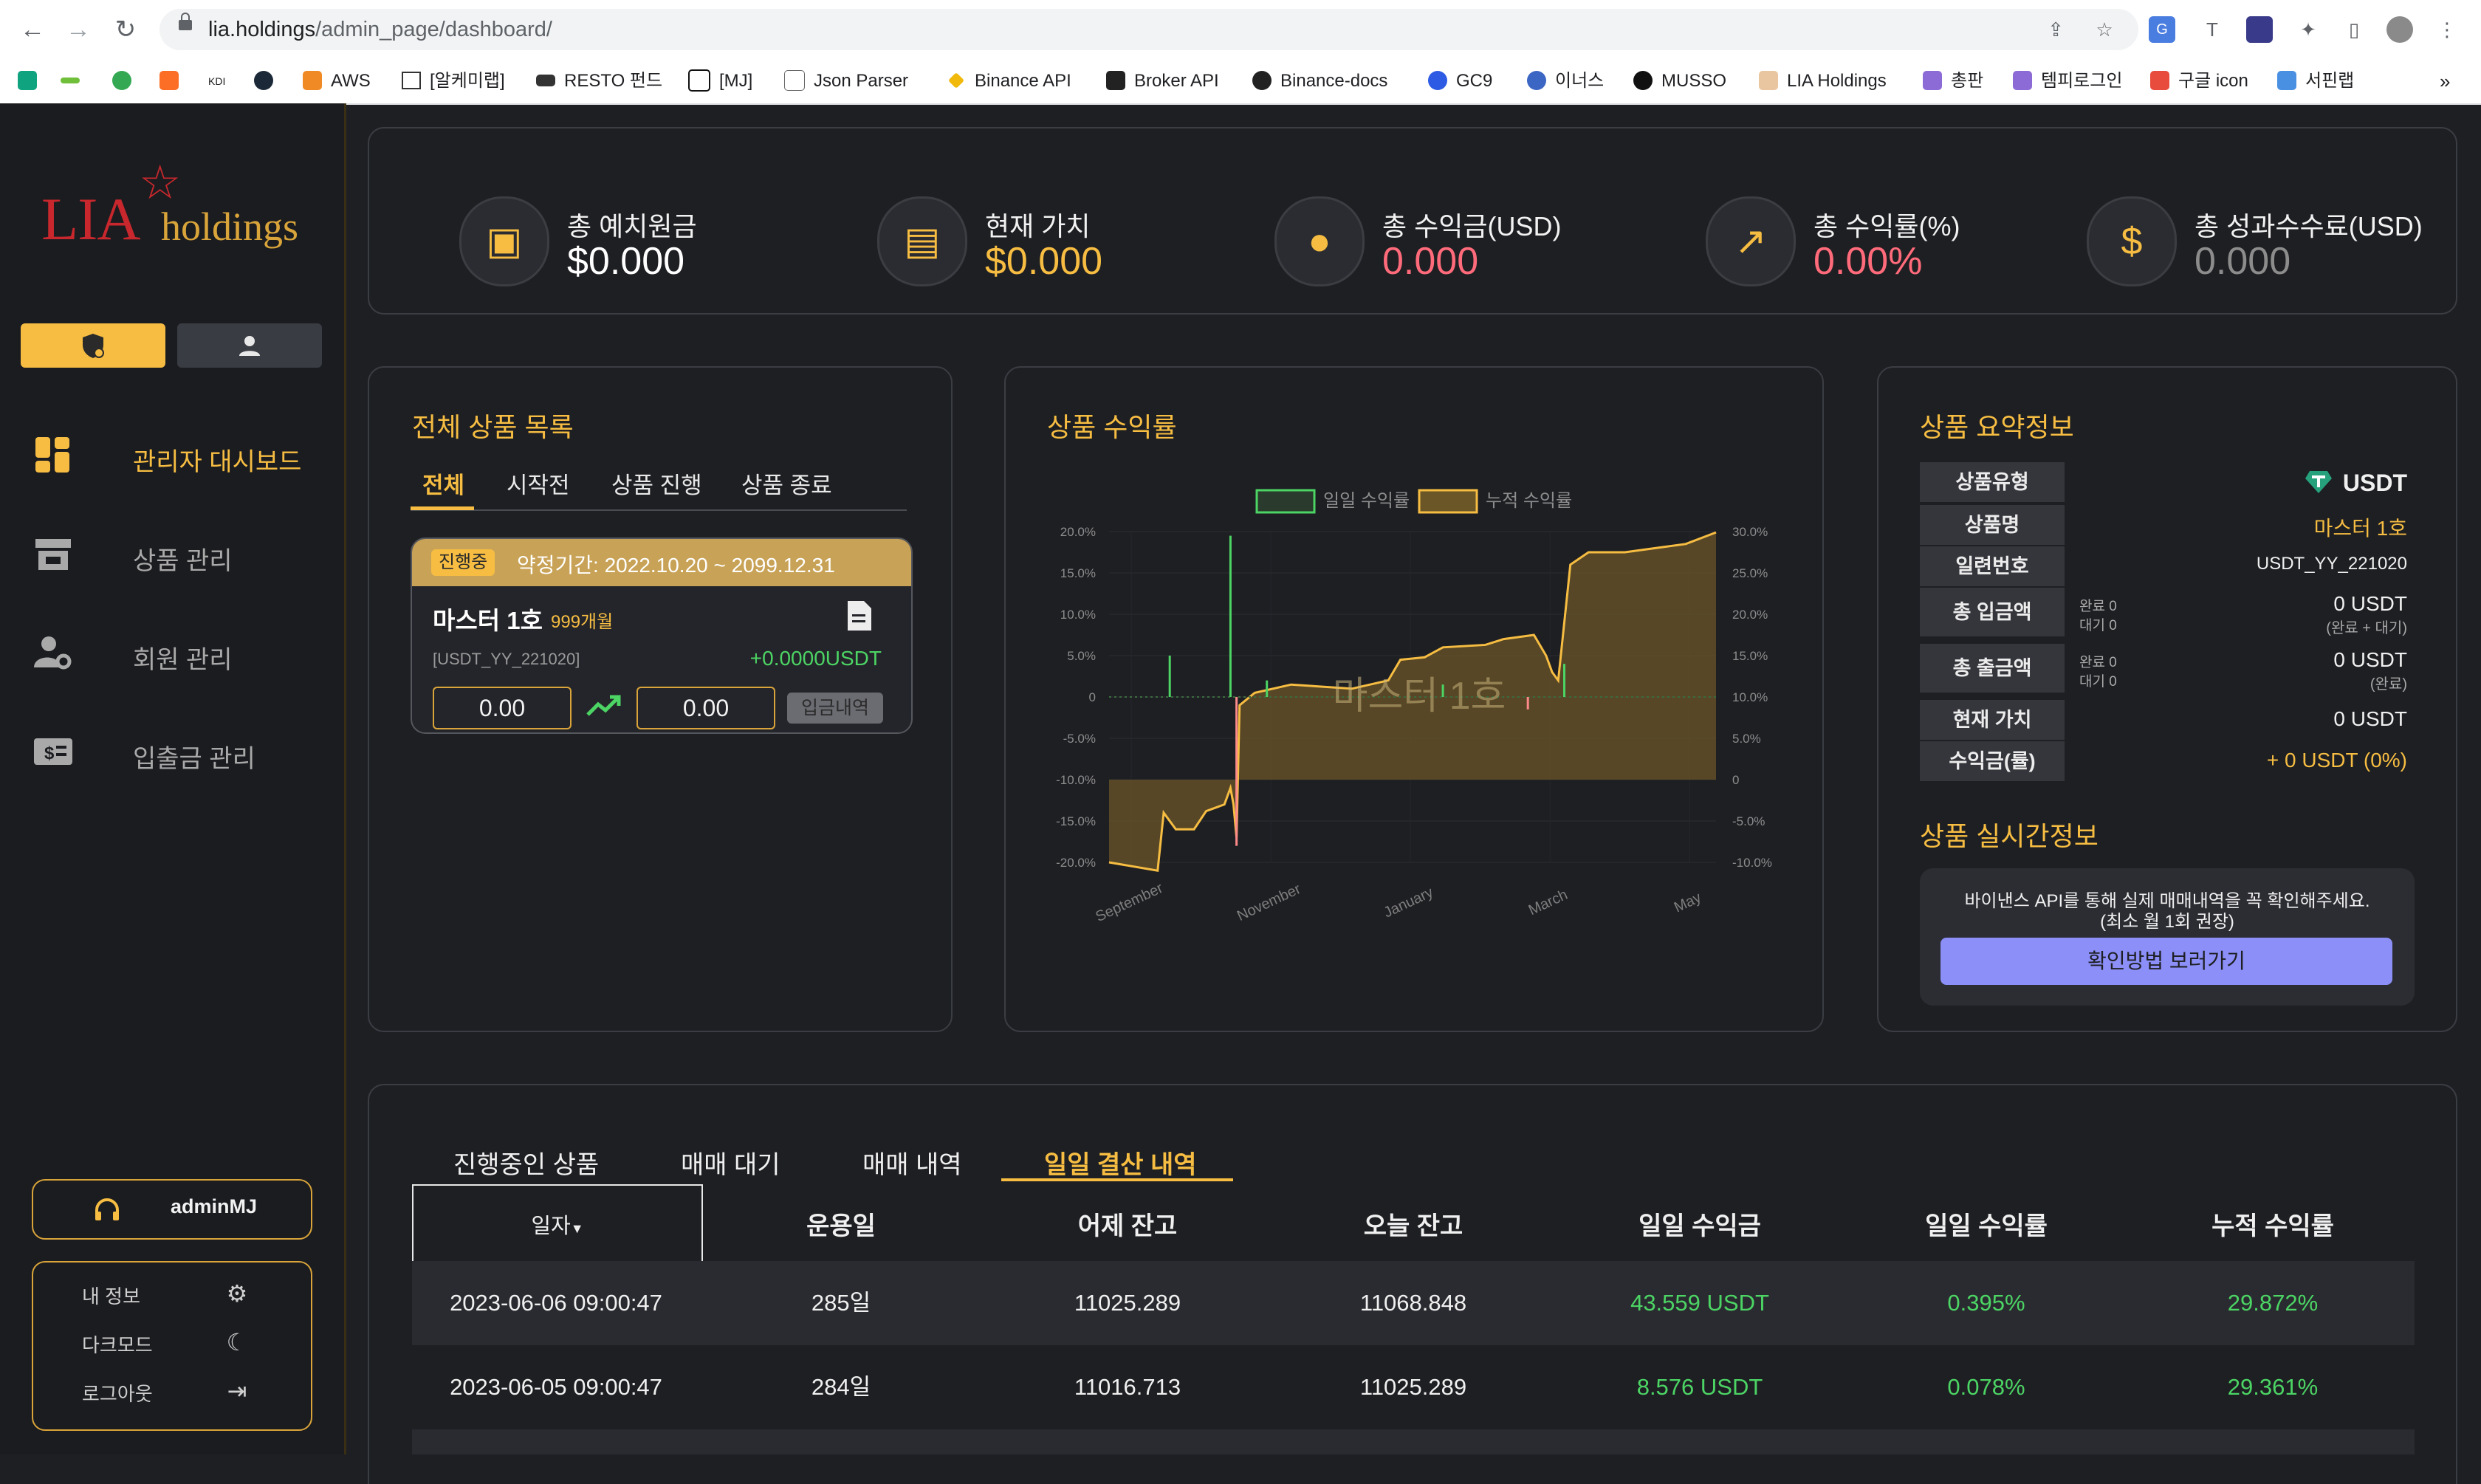 This screenshot has height=1484, width=2481. What do you see at coordinates (78, 29) in the screenshot?
I see `forward-arrow-icon: →` at bounding box center [78, 29].